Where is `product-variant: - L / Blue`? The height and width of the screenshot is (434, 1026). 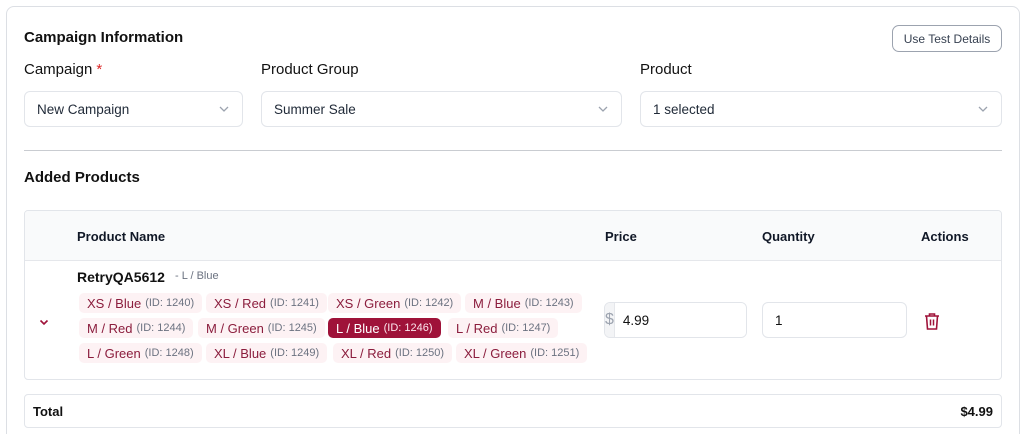
product-variant: - L / Blue is located at coordinates (197, 276).